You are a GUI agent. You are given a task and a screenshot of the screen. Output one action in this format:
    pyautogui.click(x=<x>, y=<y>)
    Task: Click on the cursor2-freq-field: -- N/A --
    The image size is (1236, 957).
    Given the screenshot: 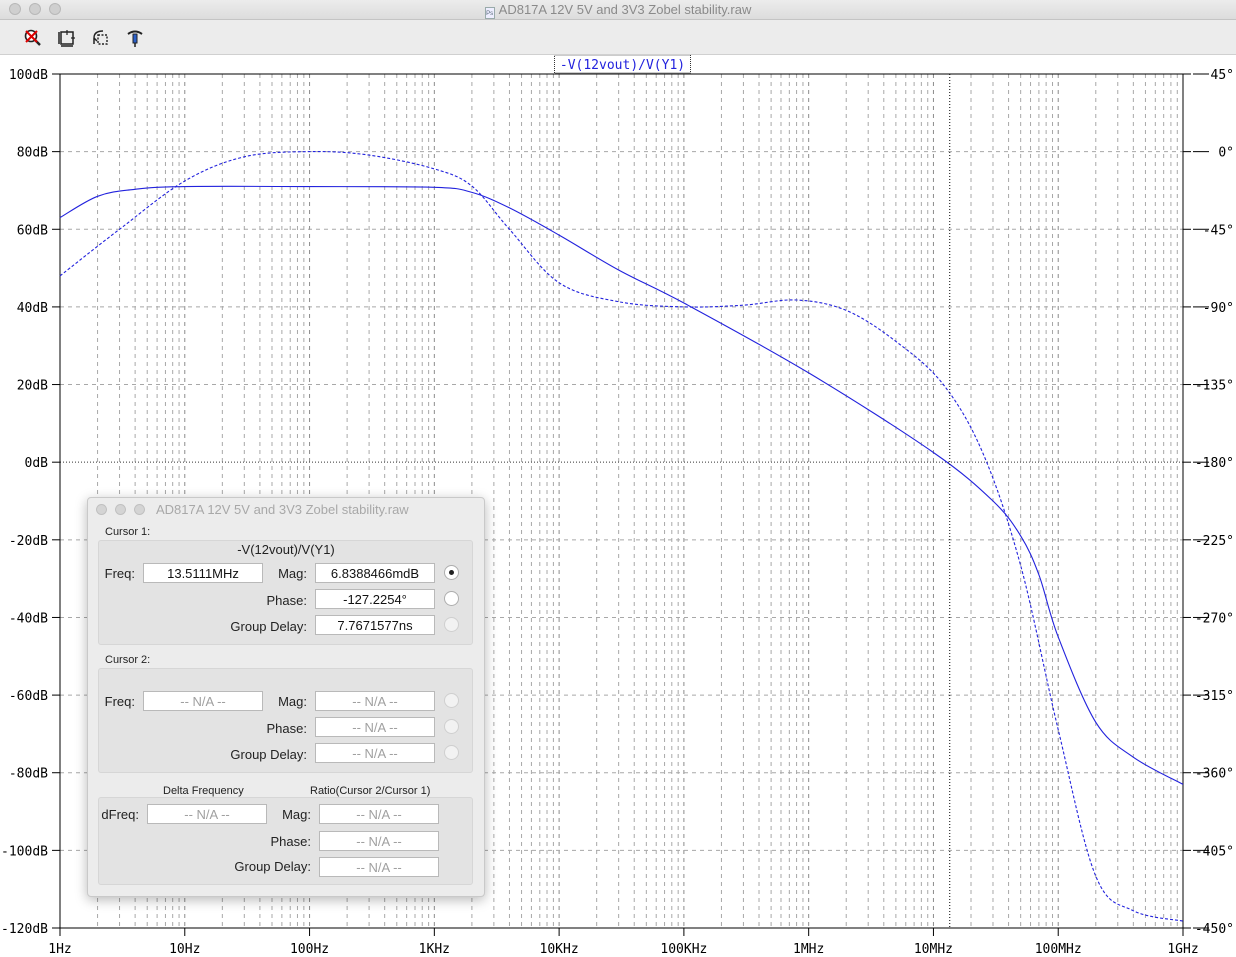 What is the action you would take?
    pyautogui.click(x=203, y=701)
    